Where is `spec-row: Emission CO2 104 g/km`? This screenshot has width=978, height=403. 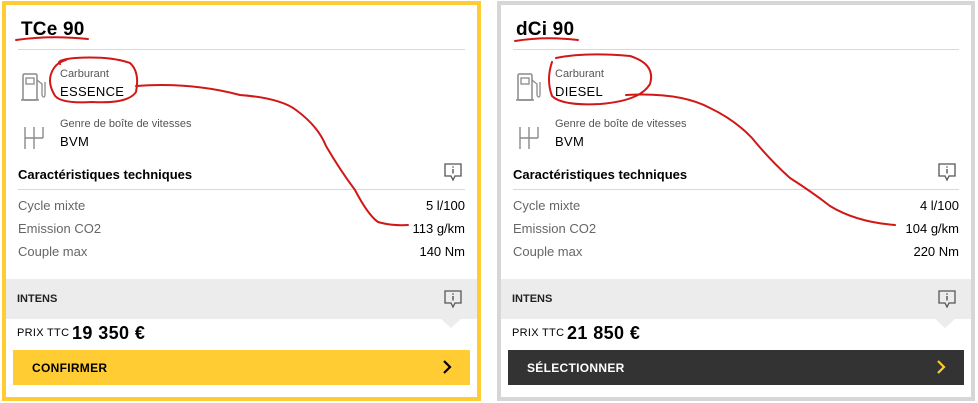 spec-row: Emission CO2 104 g/km is located at coordinates (736, 229).